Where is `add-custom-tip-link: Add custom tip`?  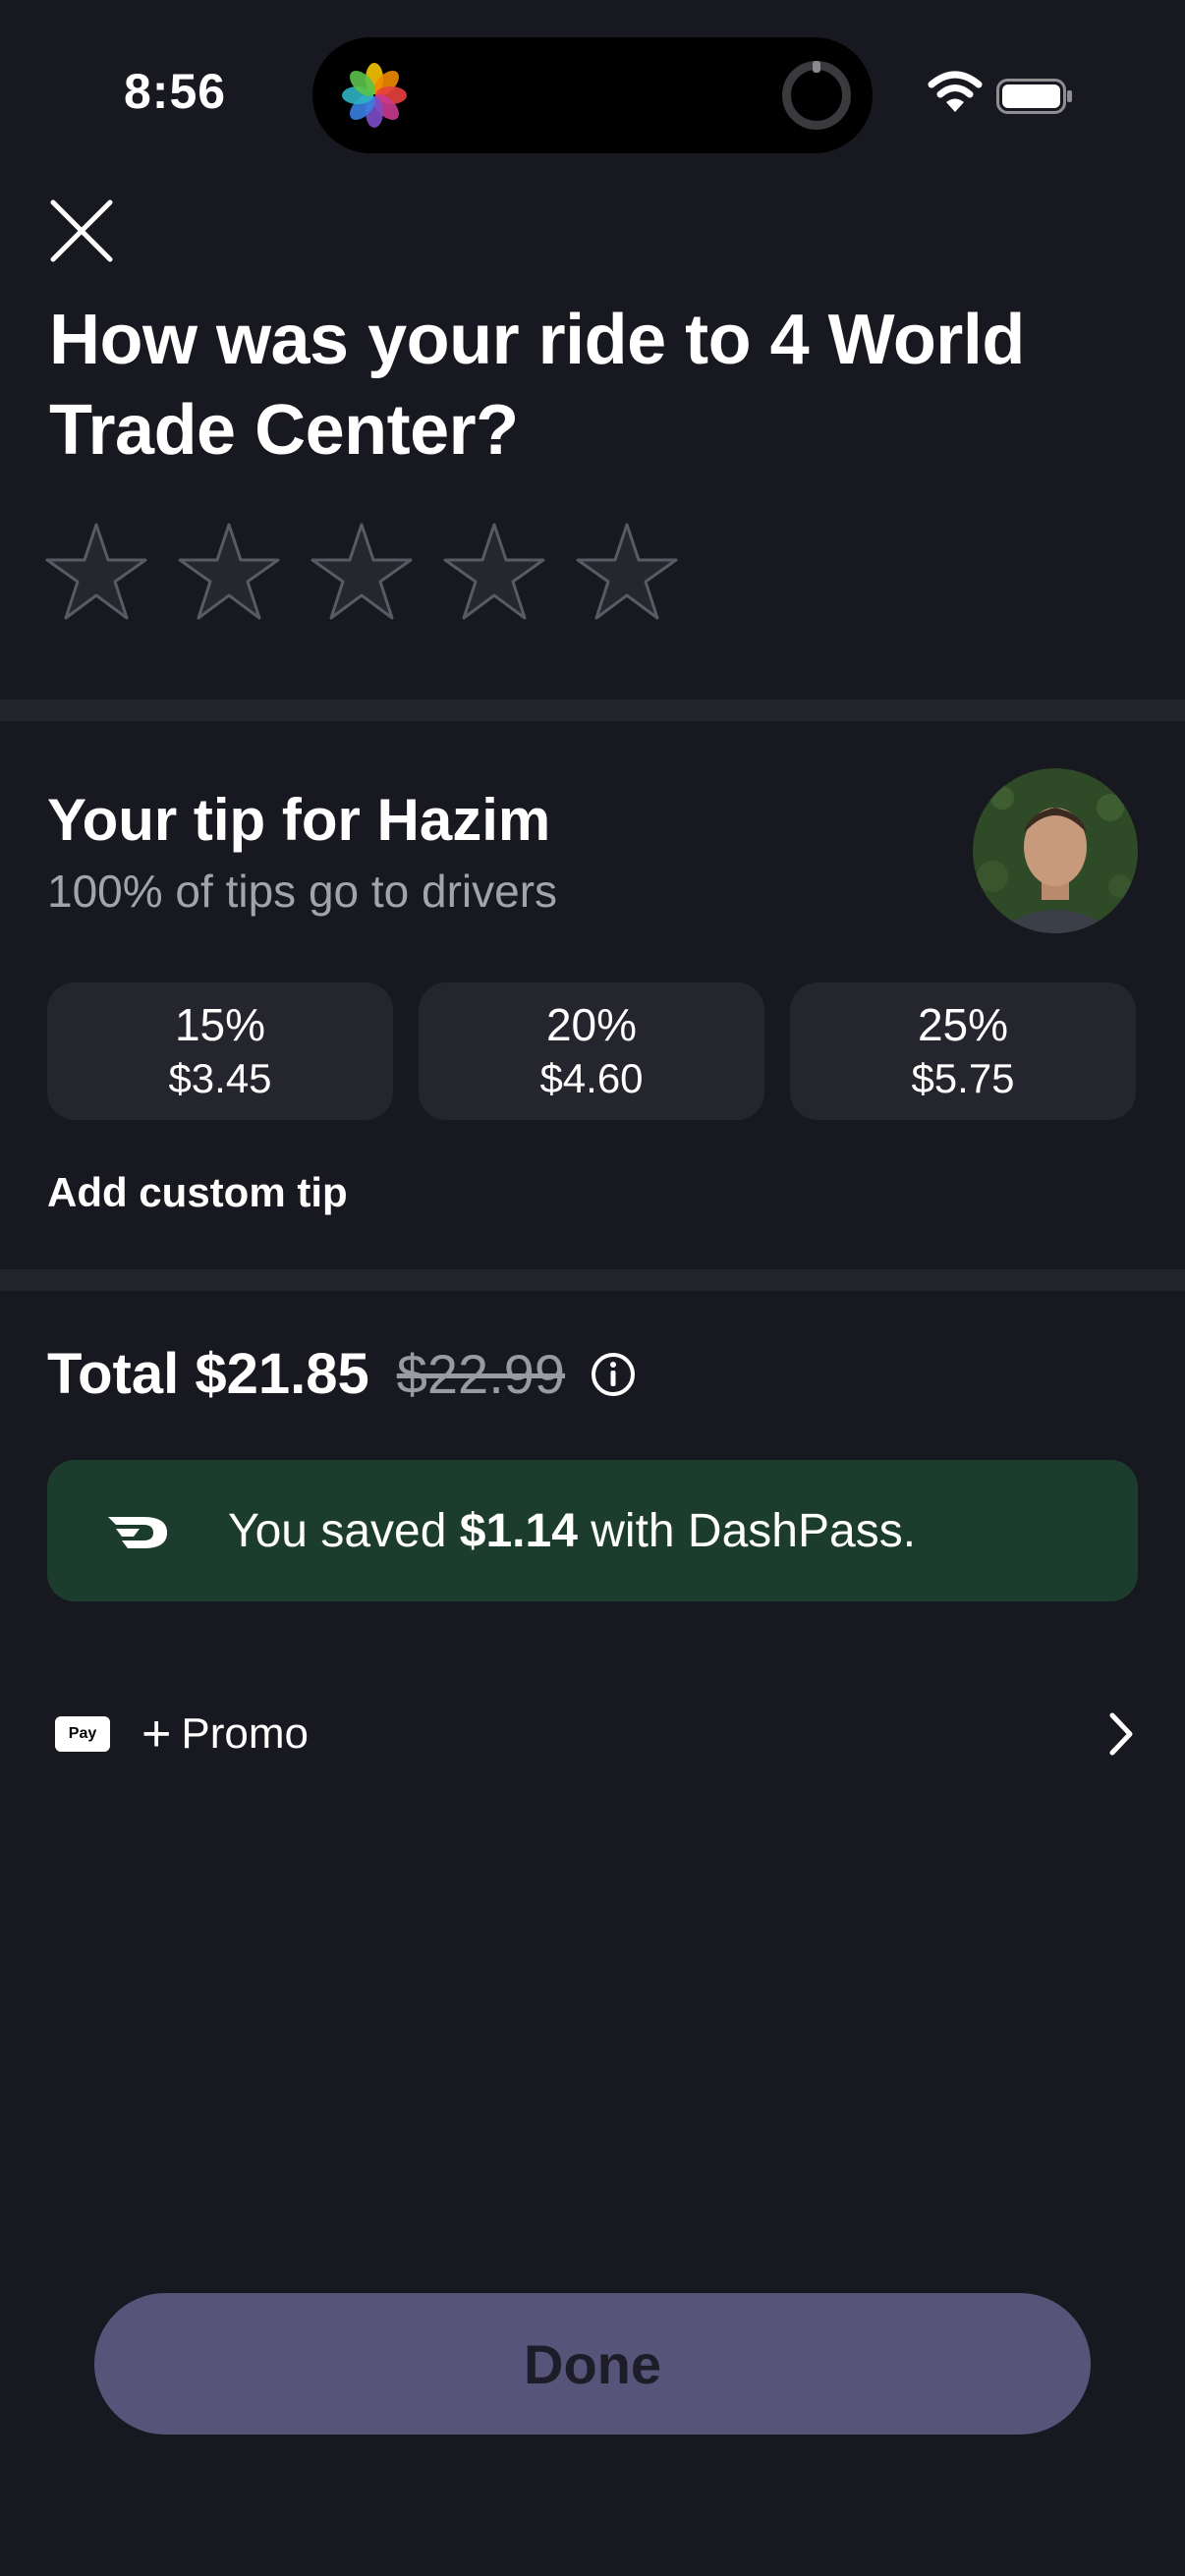 add-custom-tip-link: Add custom tip is located at coordinates (198, 1192).